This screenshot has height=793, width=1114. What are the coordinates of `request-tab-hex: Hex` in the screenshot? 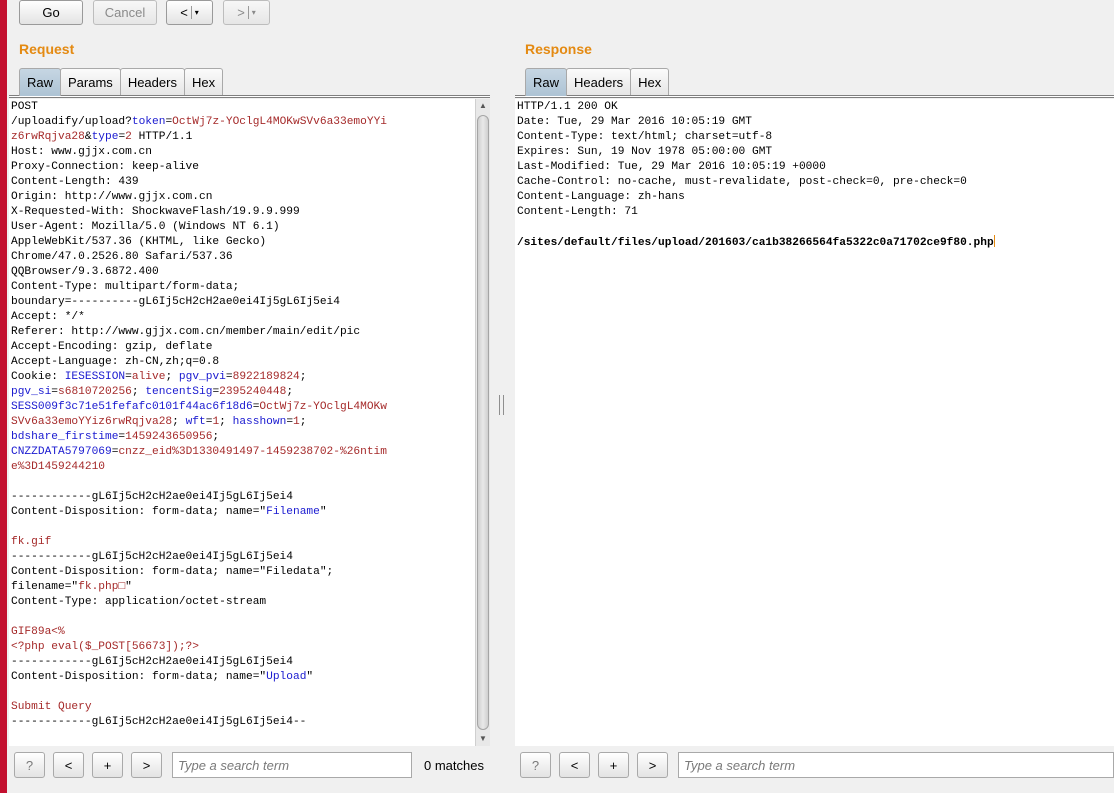 It's located at (203, 82).